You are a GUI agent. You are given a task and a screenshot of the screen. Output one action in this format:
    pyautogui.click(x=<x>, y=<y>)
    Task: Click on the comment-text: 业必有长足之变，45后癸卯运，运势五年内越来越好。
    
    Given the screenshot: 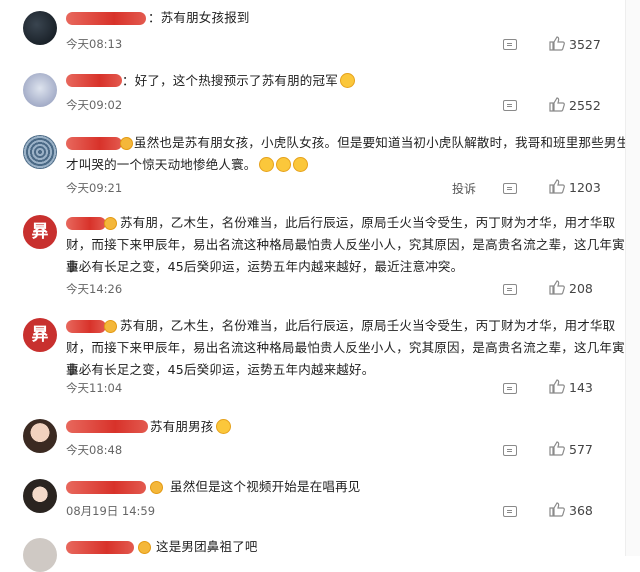 What is the action you would take?
    pyautogui.click(x=220, y=369)
    